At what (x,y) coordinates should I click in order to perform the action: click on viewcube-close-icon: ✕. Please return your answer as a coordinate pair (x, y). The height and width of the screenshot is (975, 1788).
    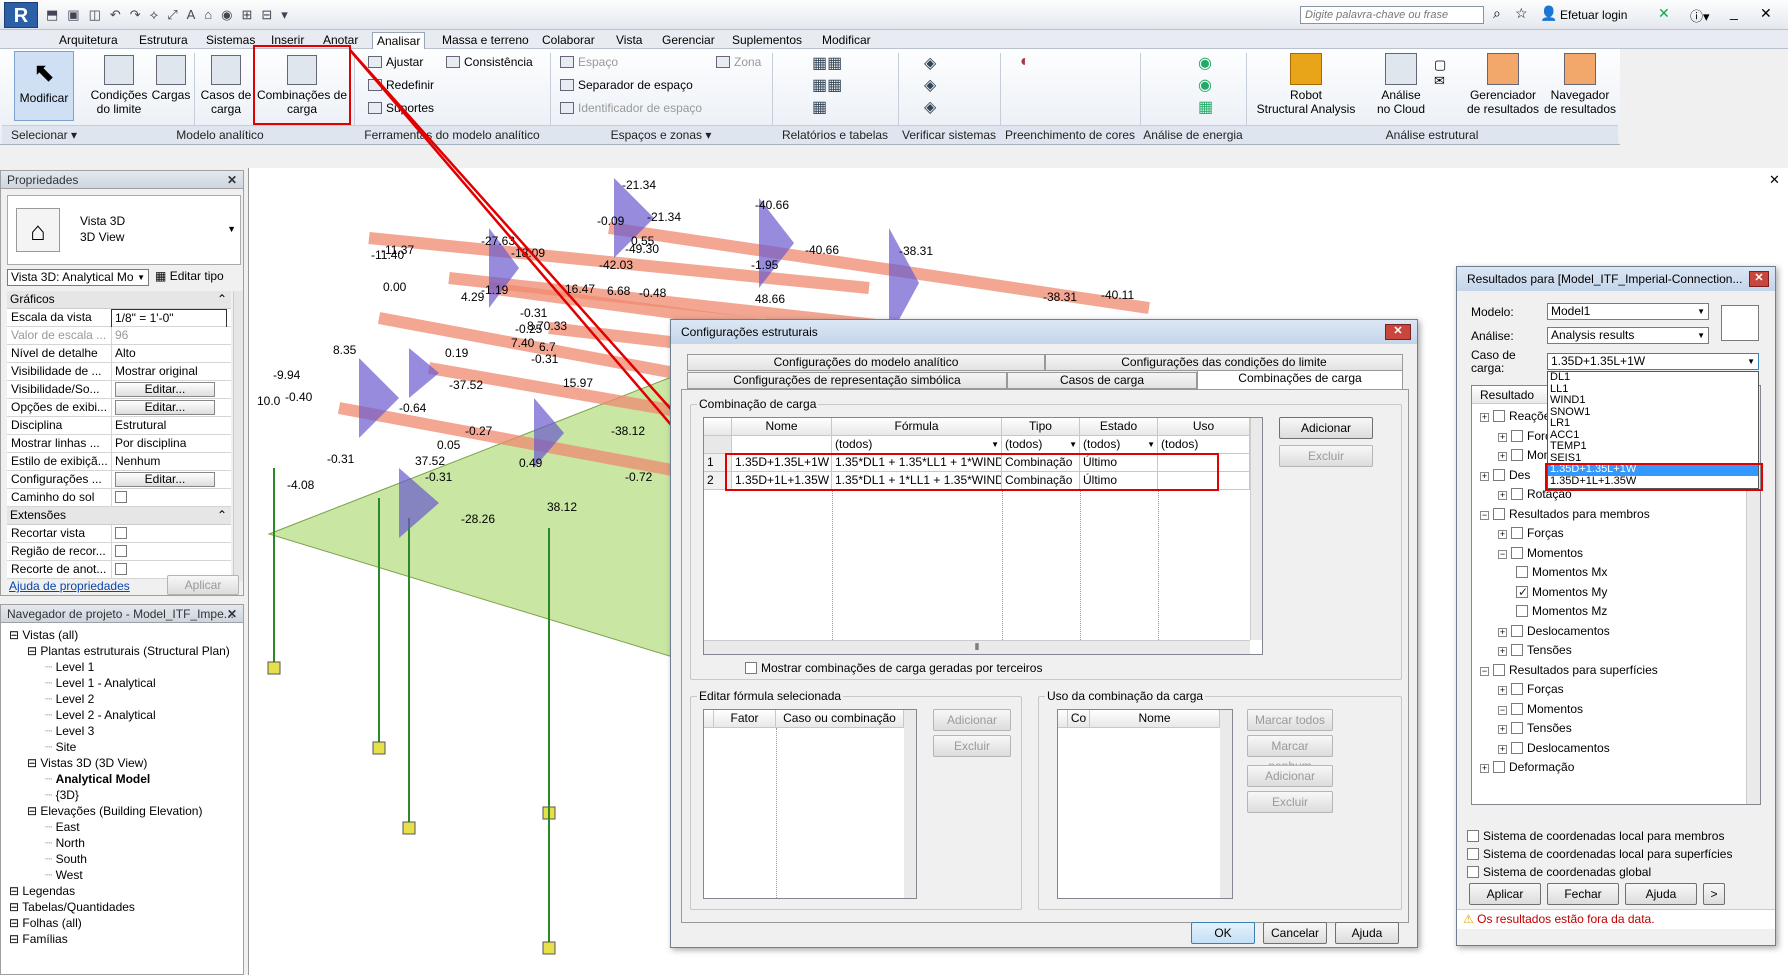
    Looking at the image, I should click on (1774, 180).